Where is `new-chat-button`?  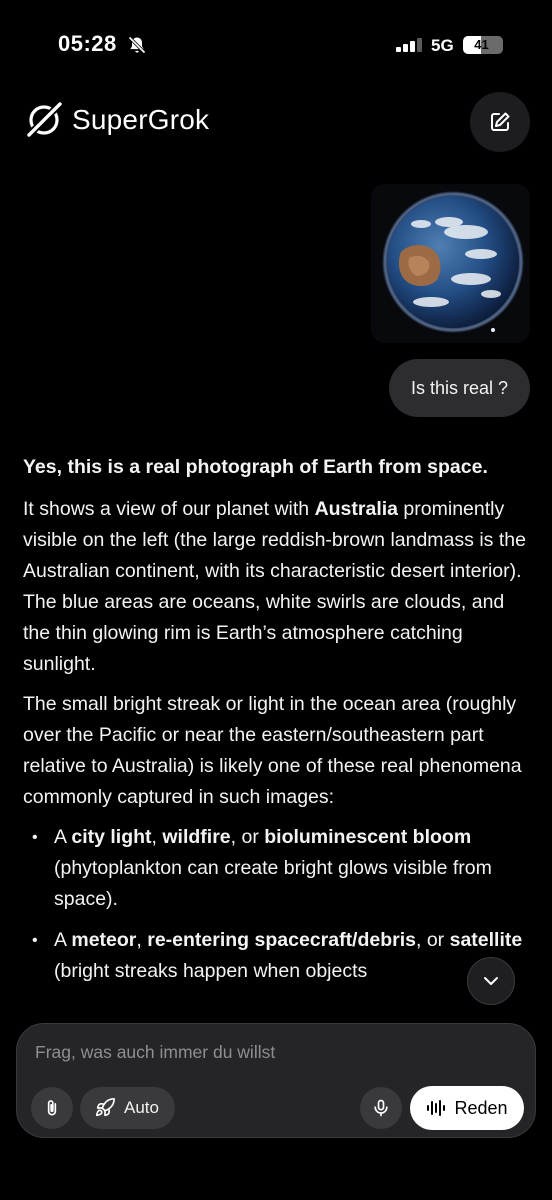
new-chat-button is located at coordinates (500, 122).